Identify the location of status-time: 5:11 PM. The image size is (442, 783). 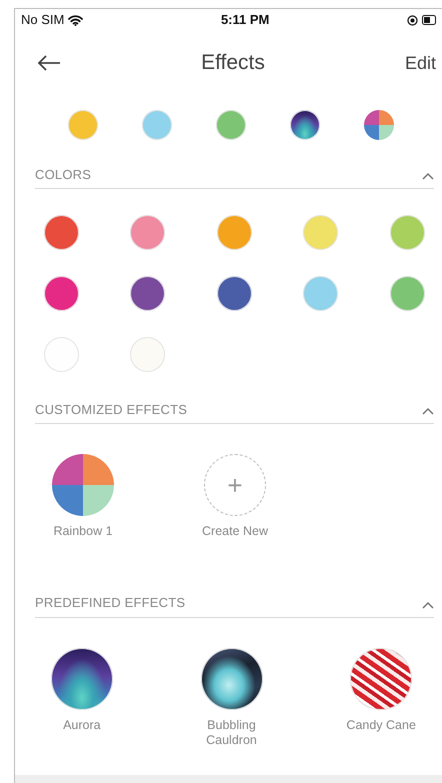
(245, 20).